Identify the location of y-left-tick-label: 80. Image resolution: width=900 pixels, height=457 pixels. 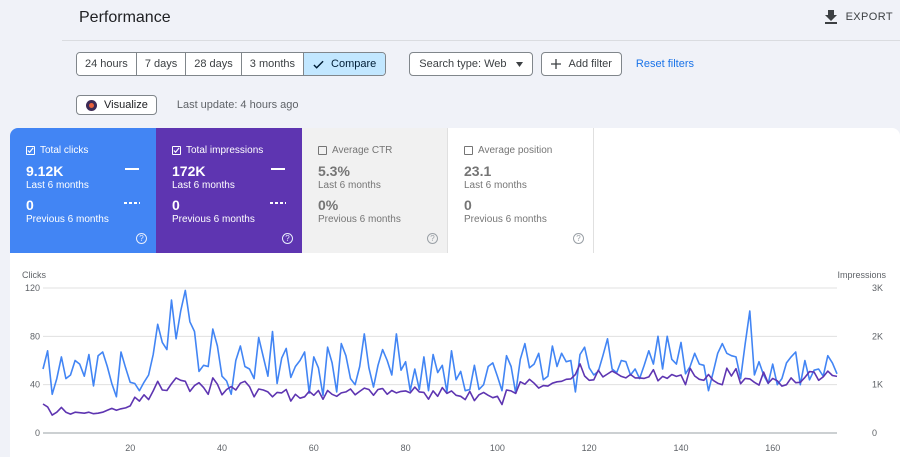
(35, 336).